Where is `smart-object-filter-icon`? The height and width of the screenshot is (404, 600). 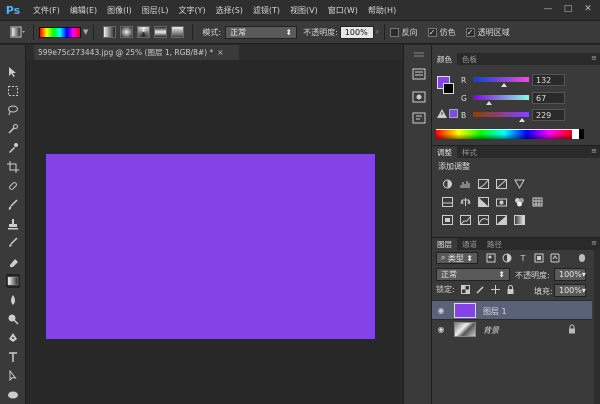
smart-object-filter-icon is located at coordinates (555, 258).